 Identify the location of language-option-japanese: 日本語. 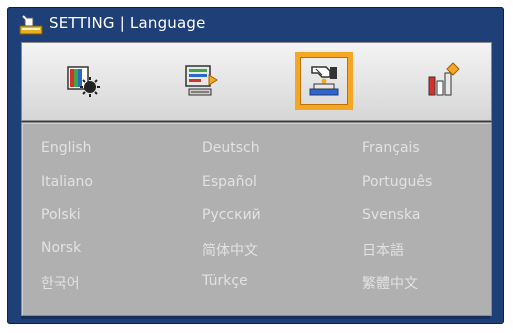
(383, 250).